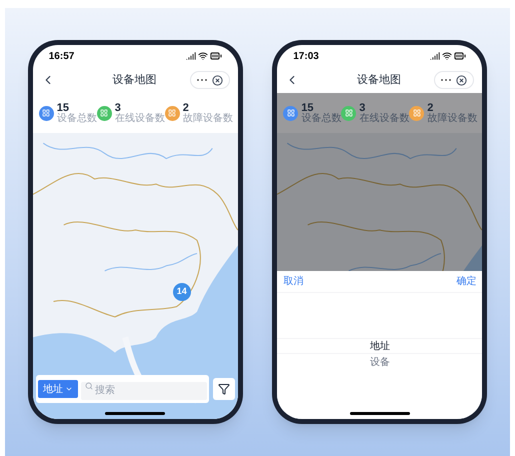 The image size is (515, 456). I want to click on status-time: 17:03, so click(306, 57).